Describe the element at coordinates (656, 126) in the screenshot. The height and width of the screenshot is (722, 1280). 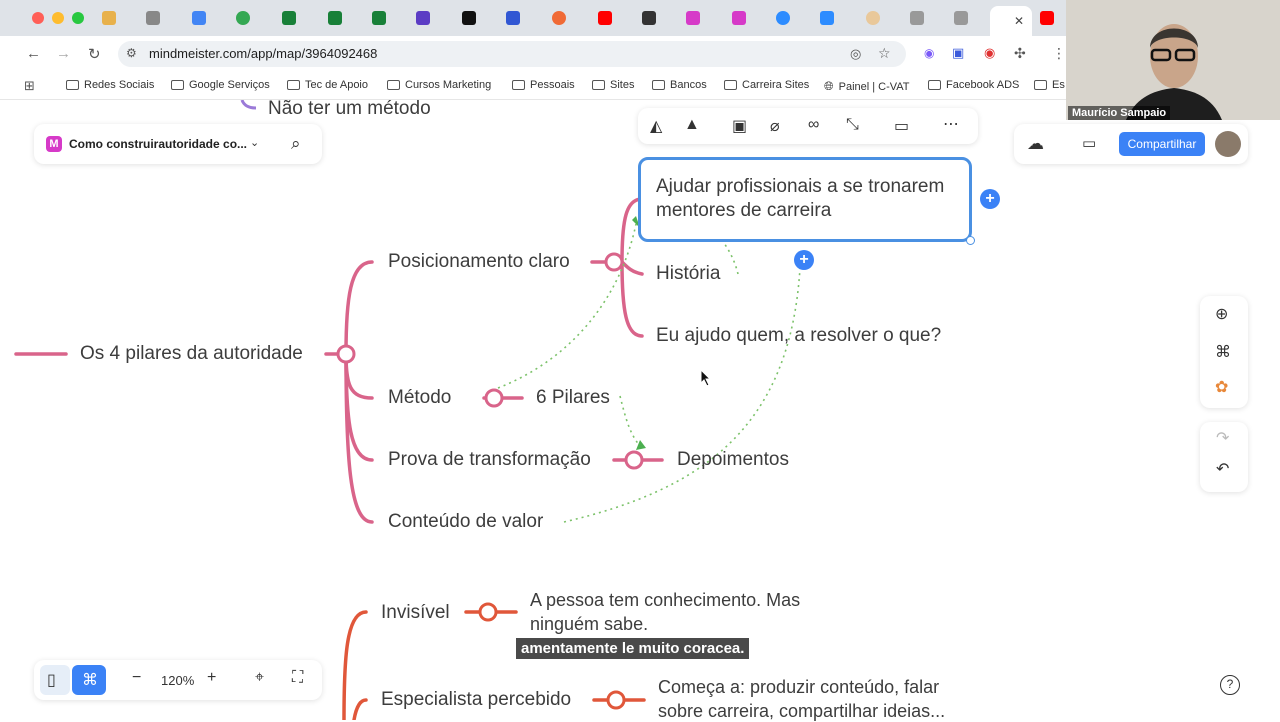
I see `fill-color-icon: ◭` at that location.